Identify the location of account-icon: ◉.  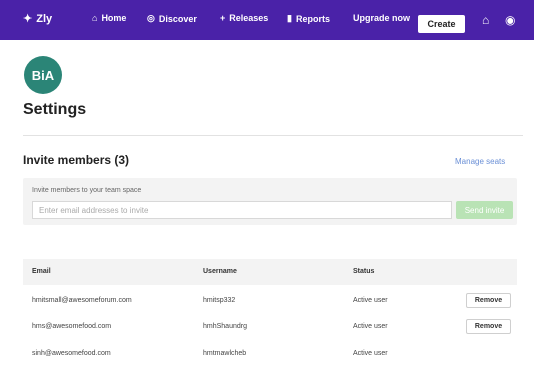
(510, 20).